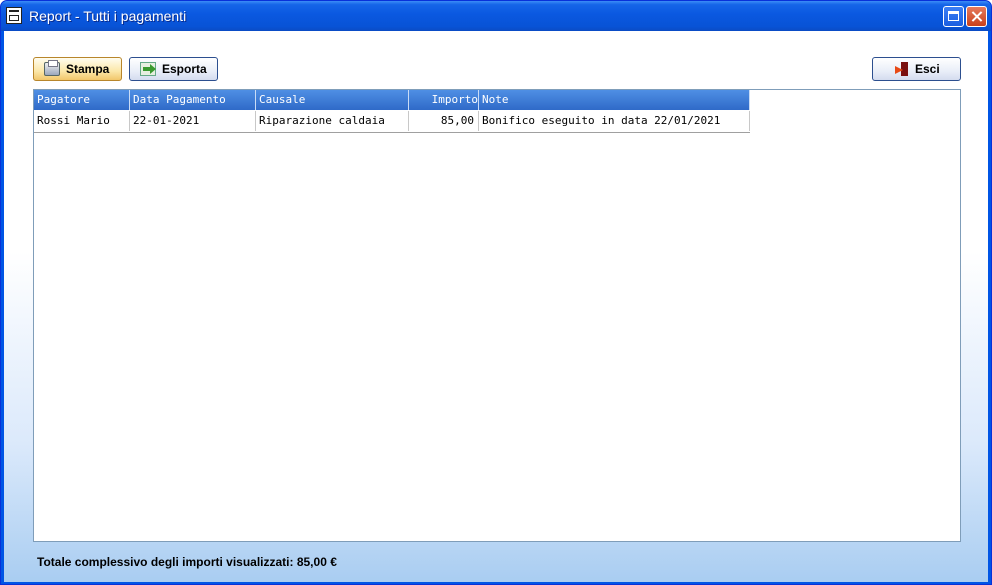 This screenshot has height=585, width=992. Describe the element at coordinates (444, 121) in the screenshot. I see `cell-importo: 85,00` at that location.